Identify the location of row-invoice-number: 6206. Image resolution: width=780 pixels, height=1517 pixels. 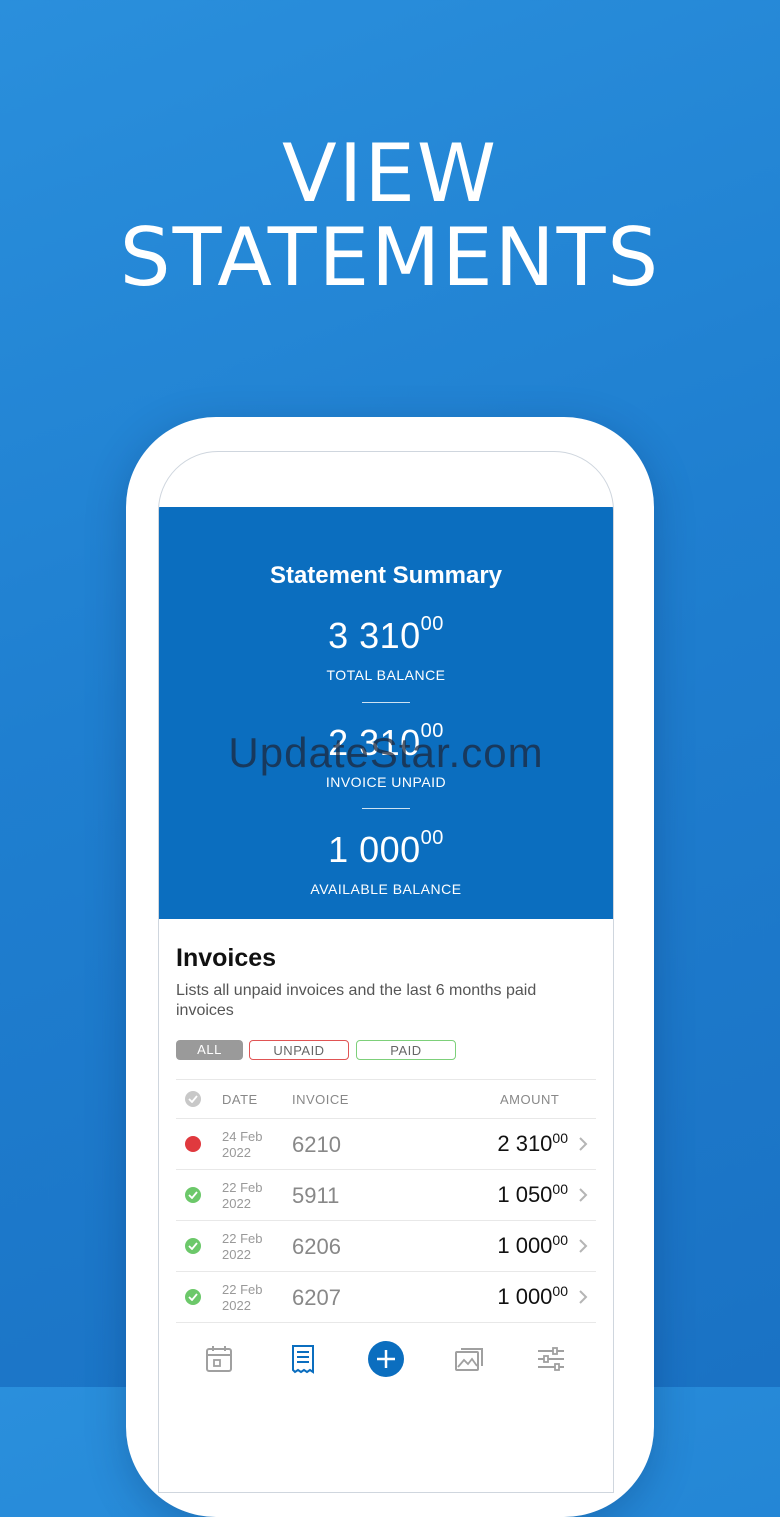
(316, 1246).